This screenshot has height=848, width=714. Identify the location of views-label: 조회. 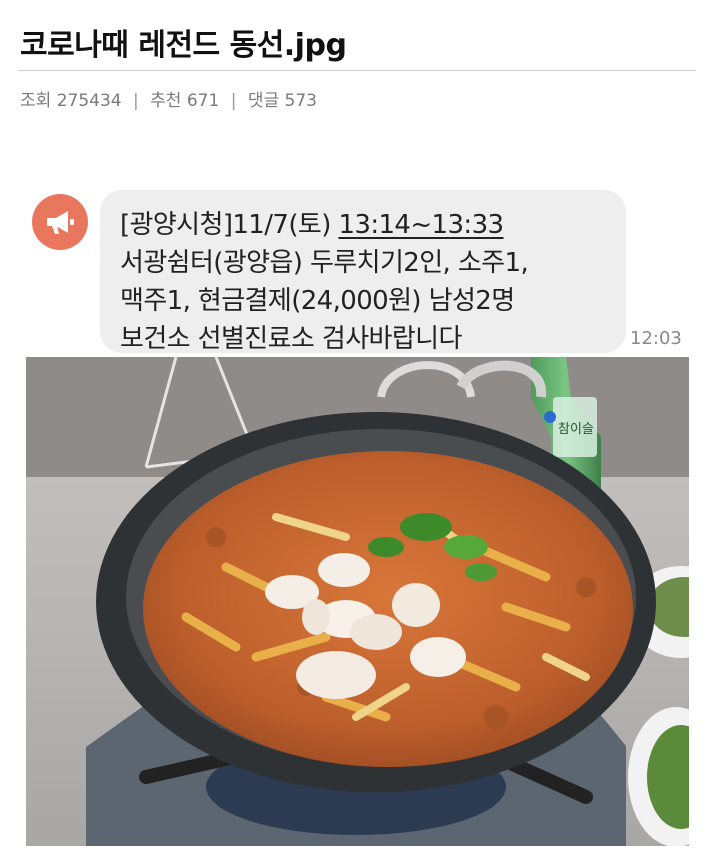
(36, 101).